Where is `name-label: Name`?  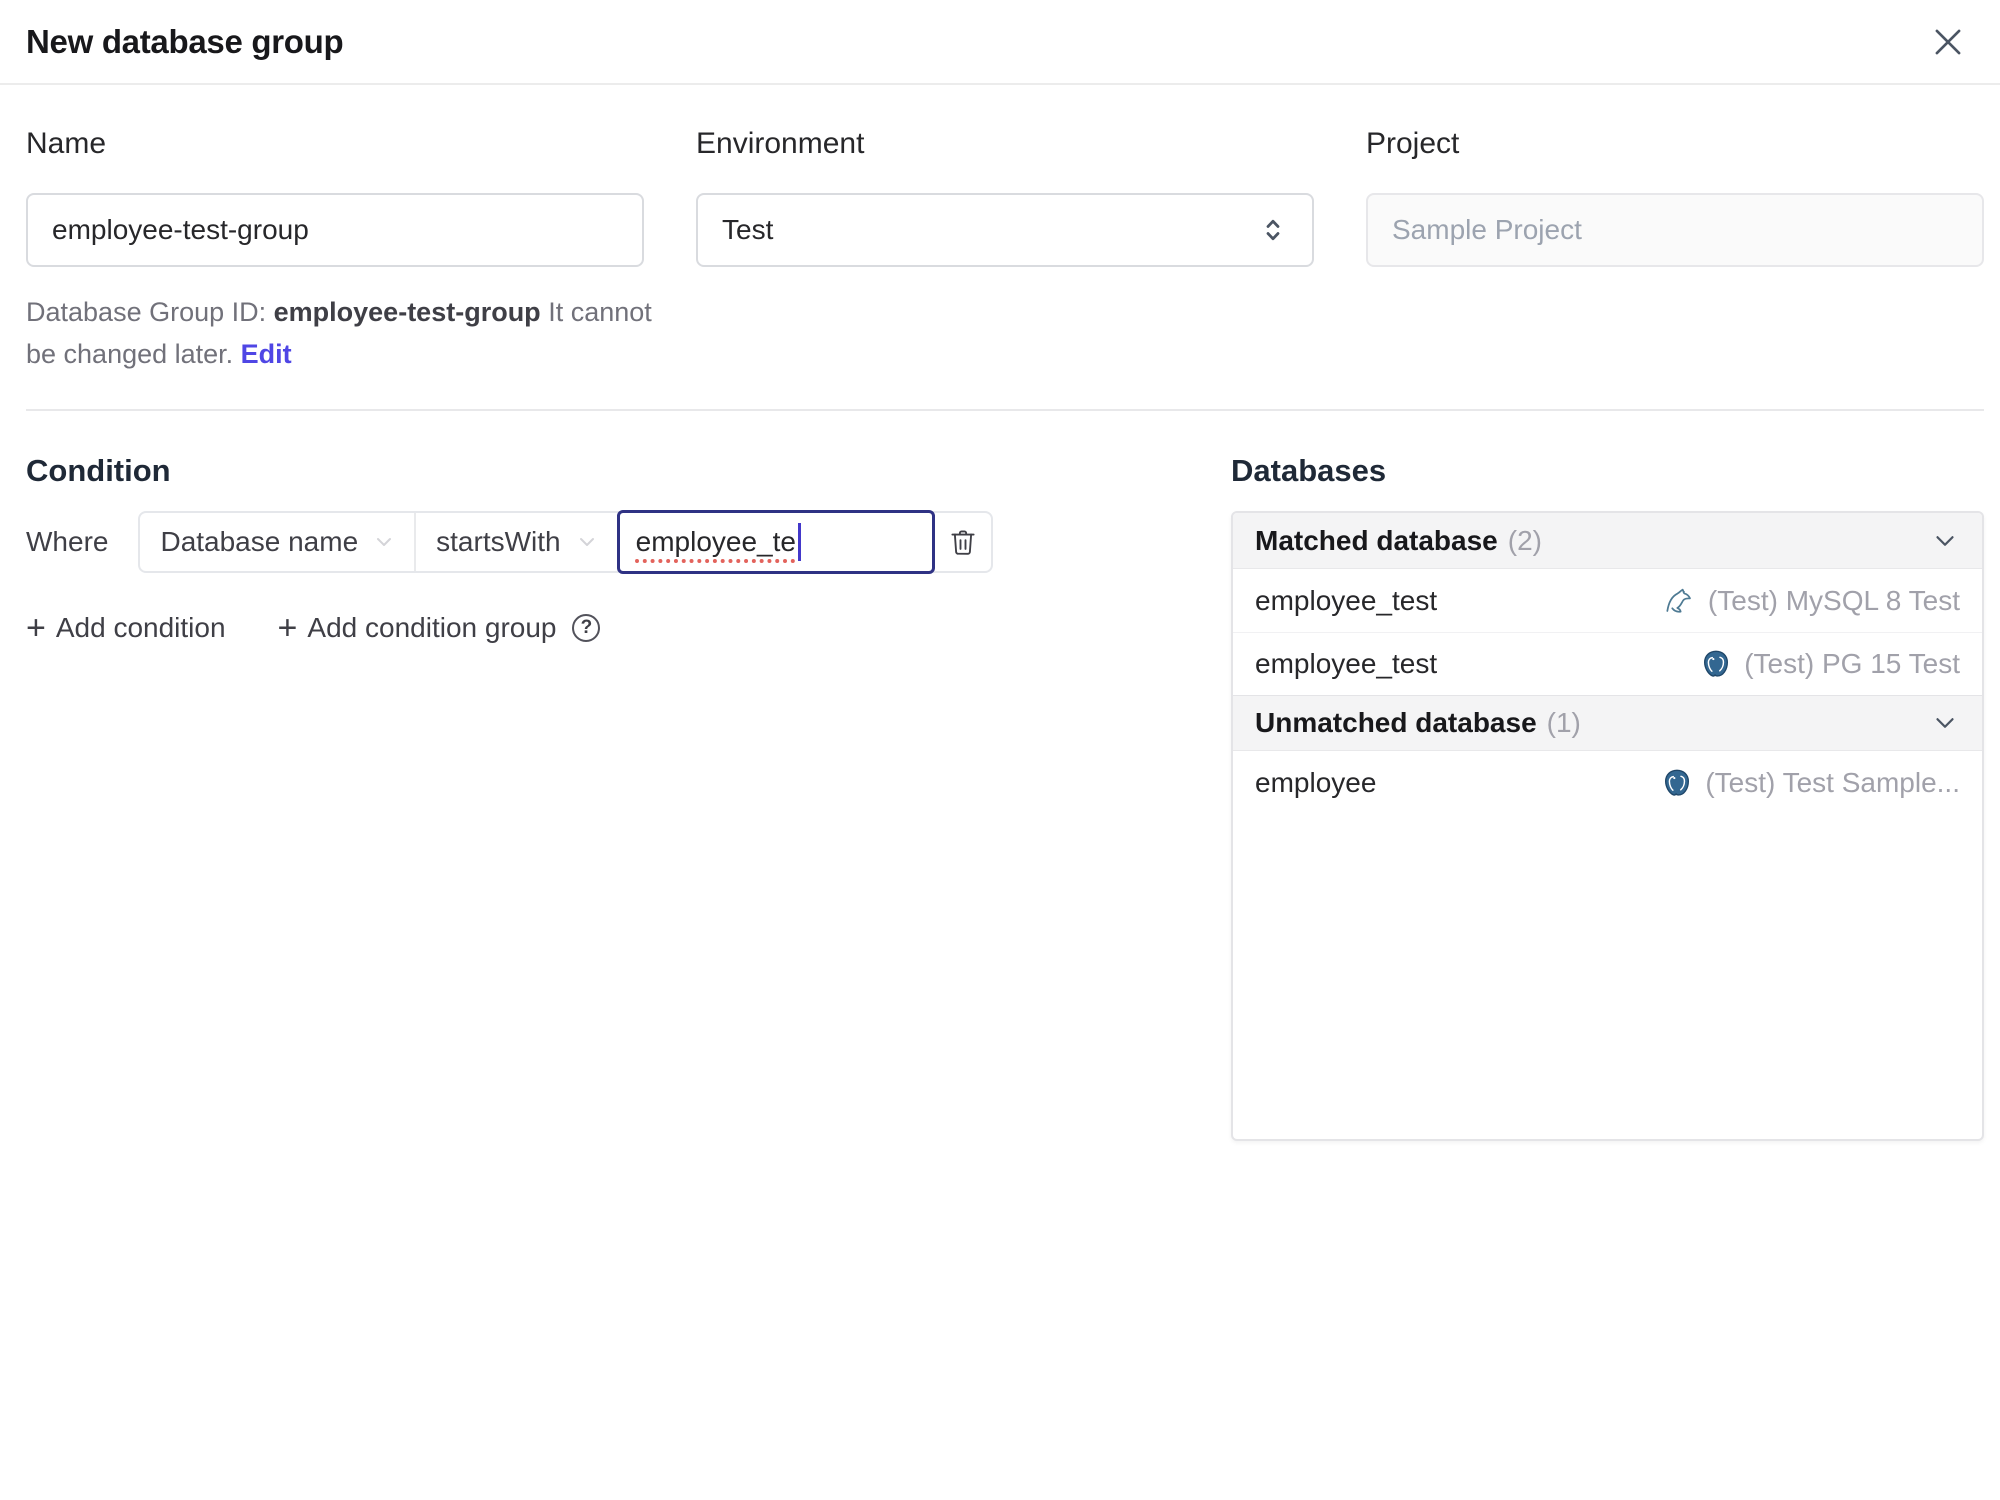 name-label: Name is located at coordinates (66, 143).